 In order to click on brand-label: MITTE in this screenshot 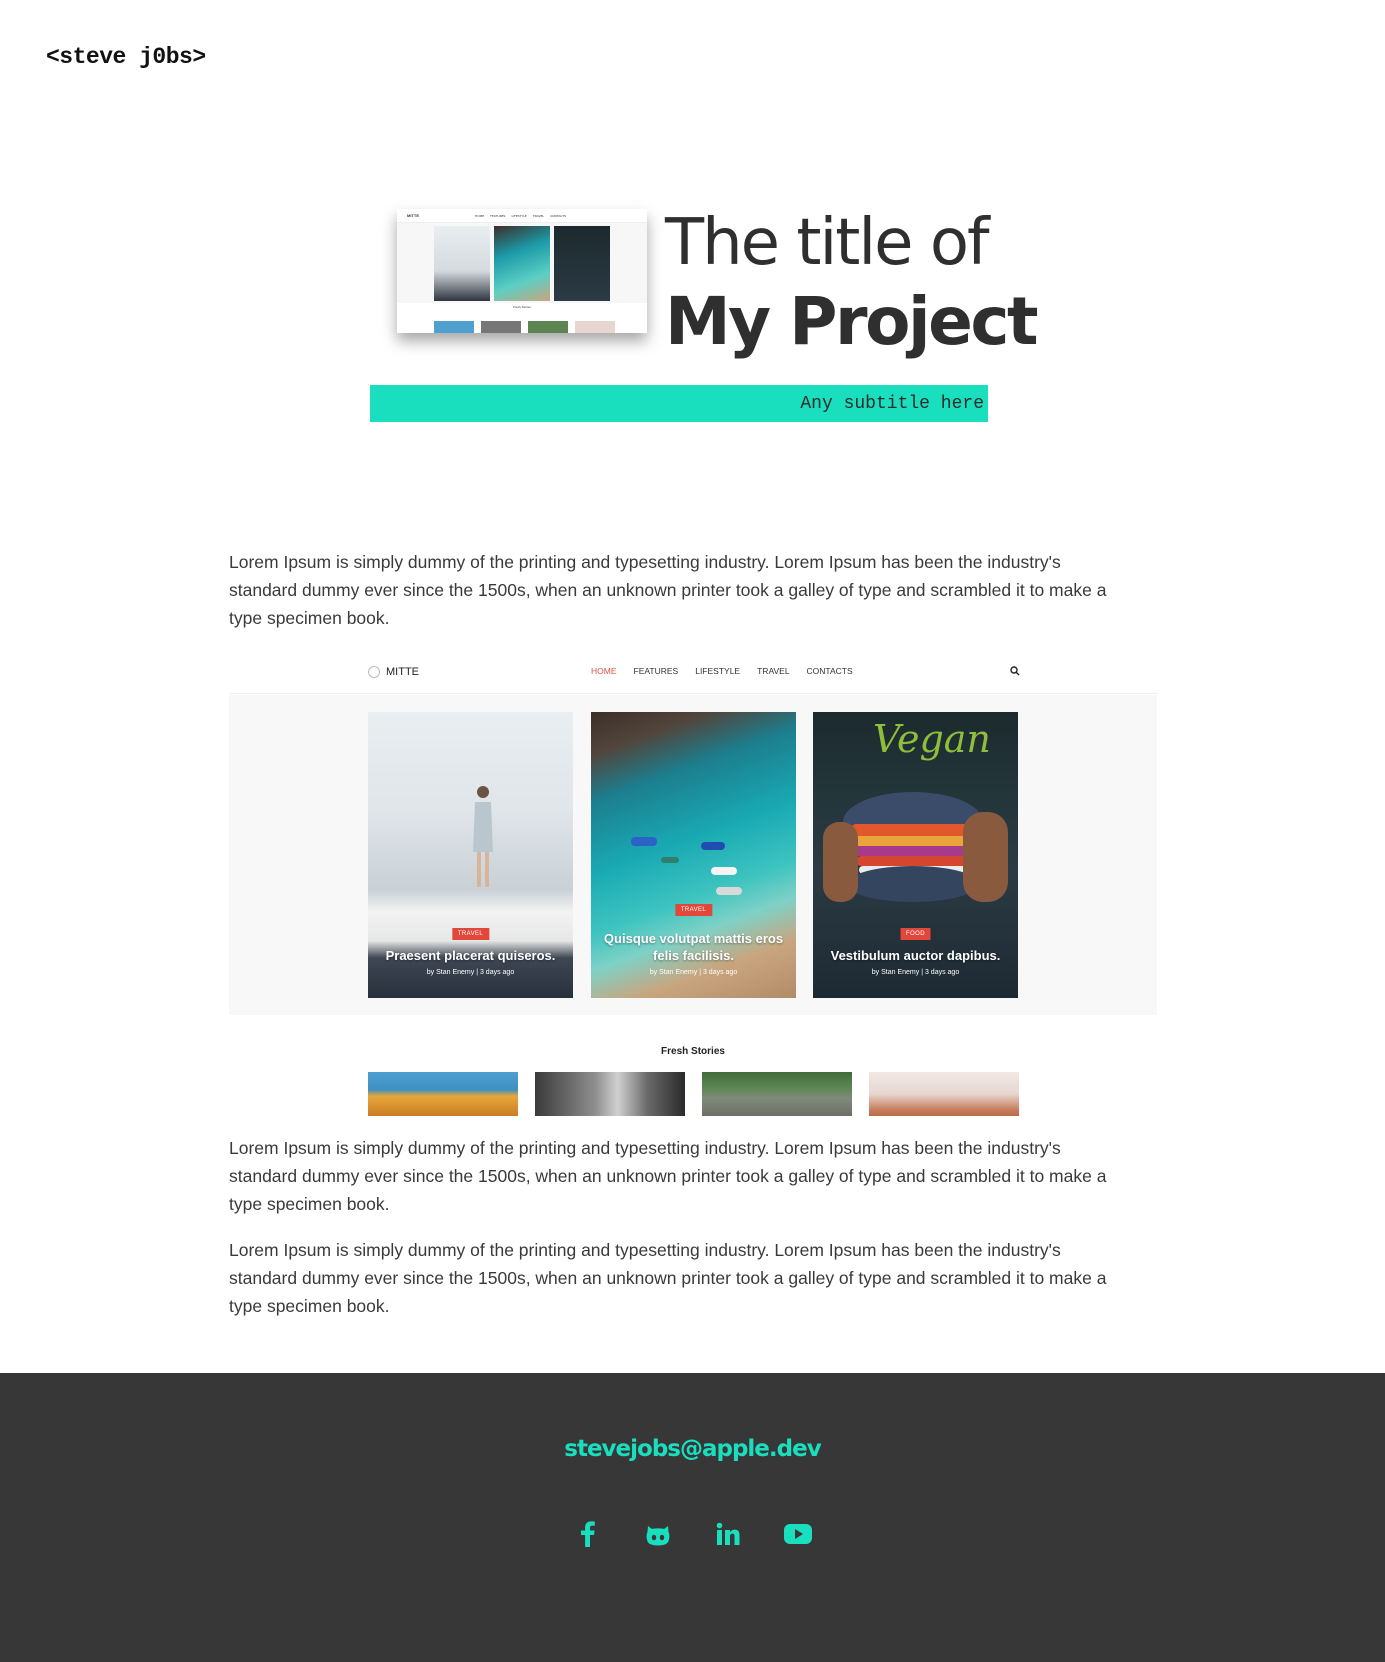, I will do `click(402, 672)`.